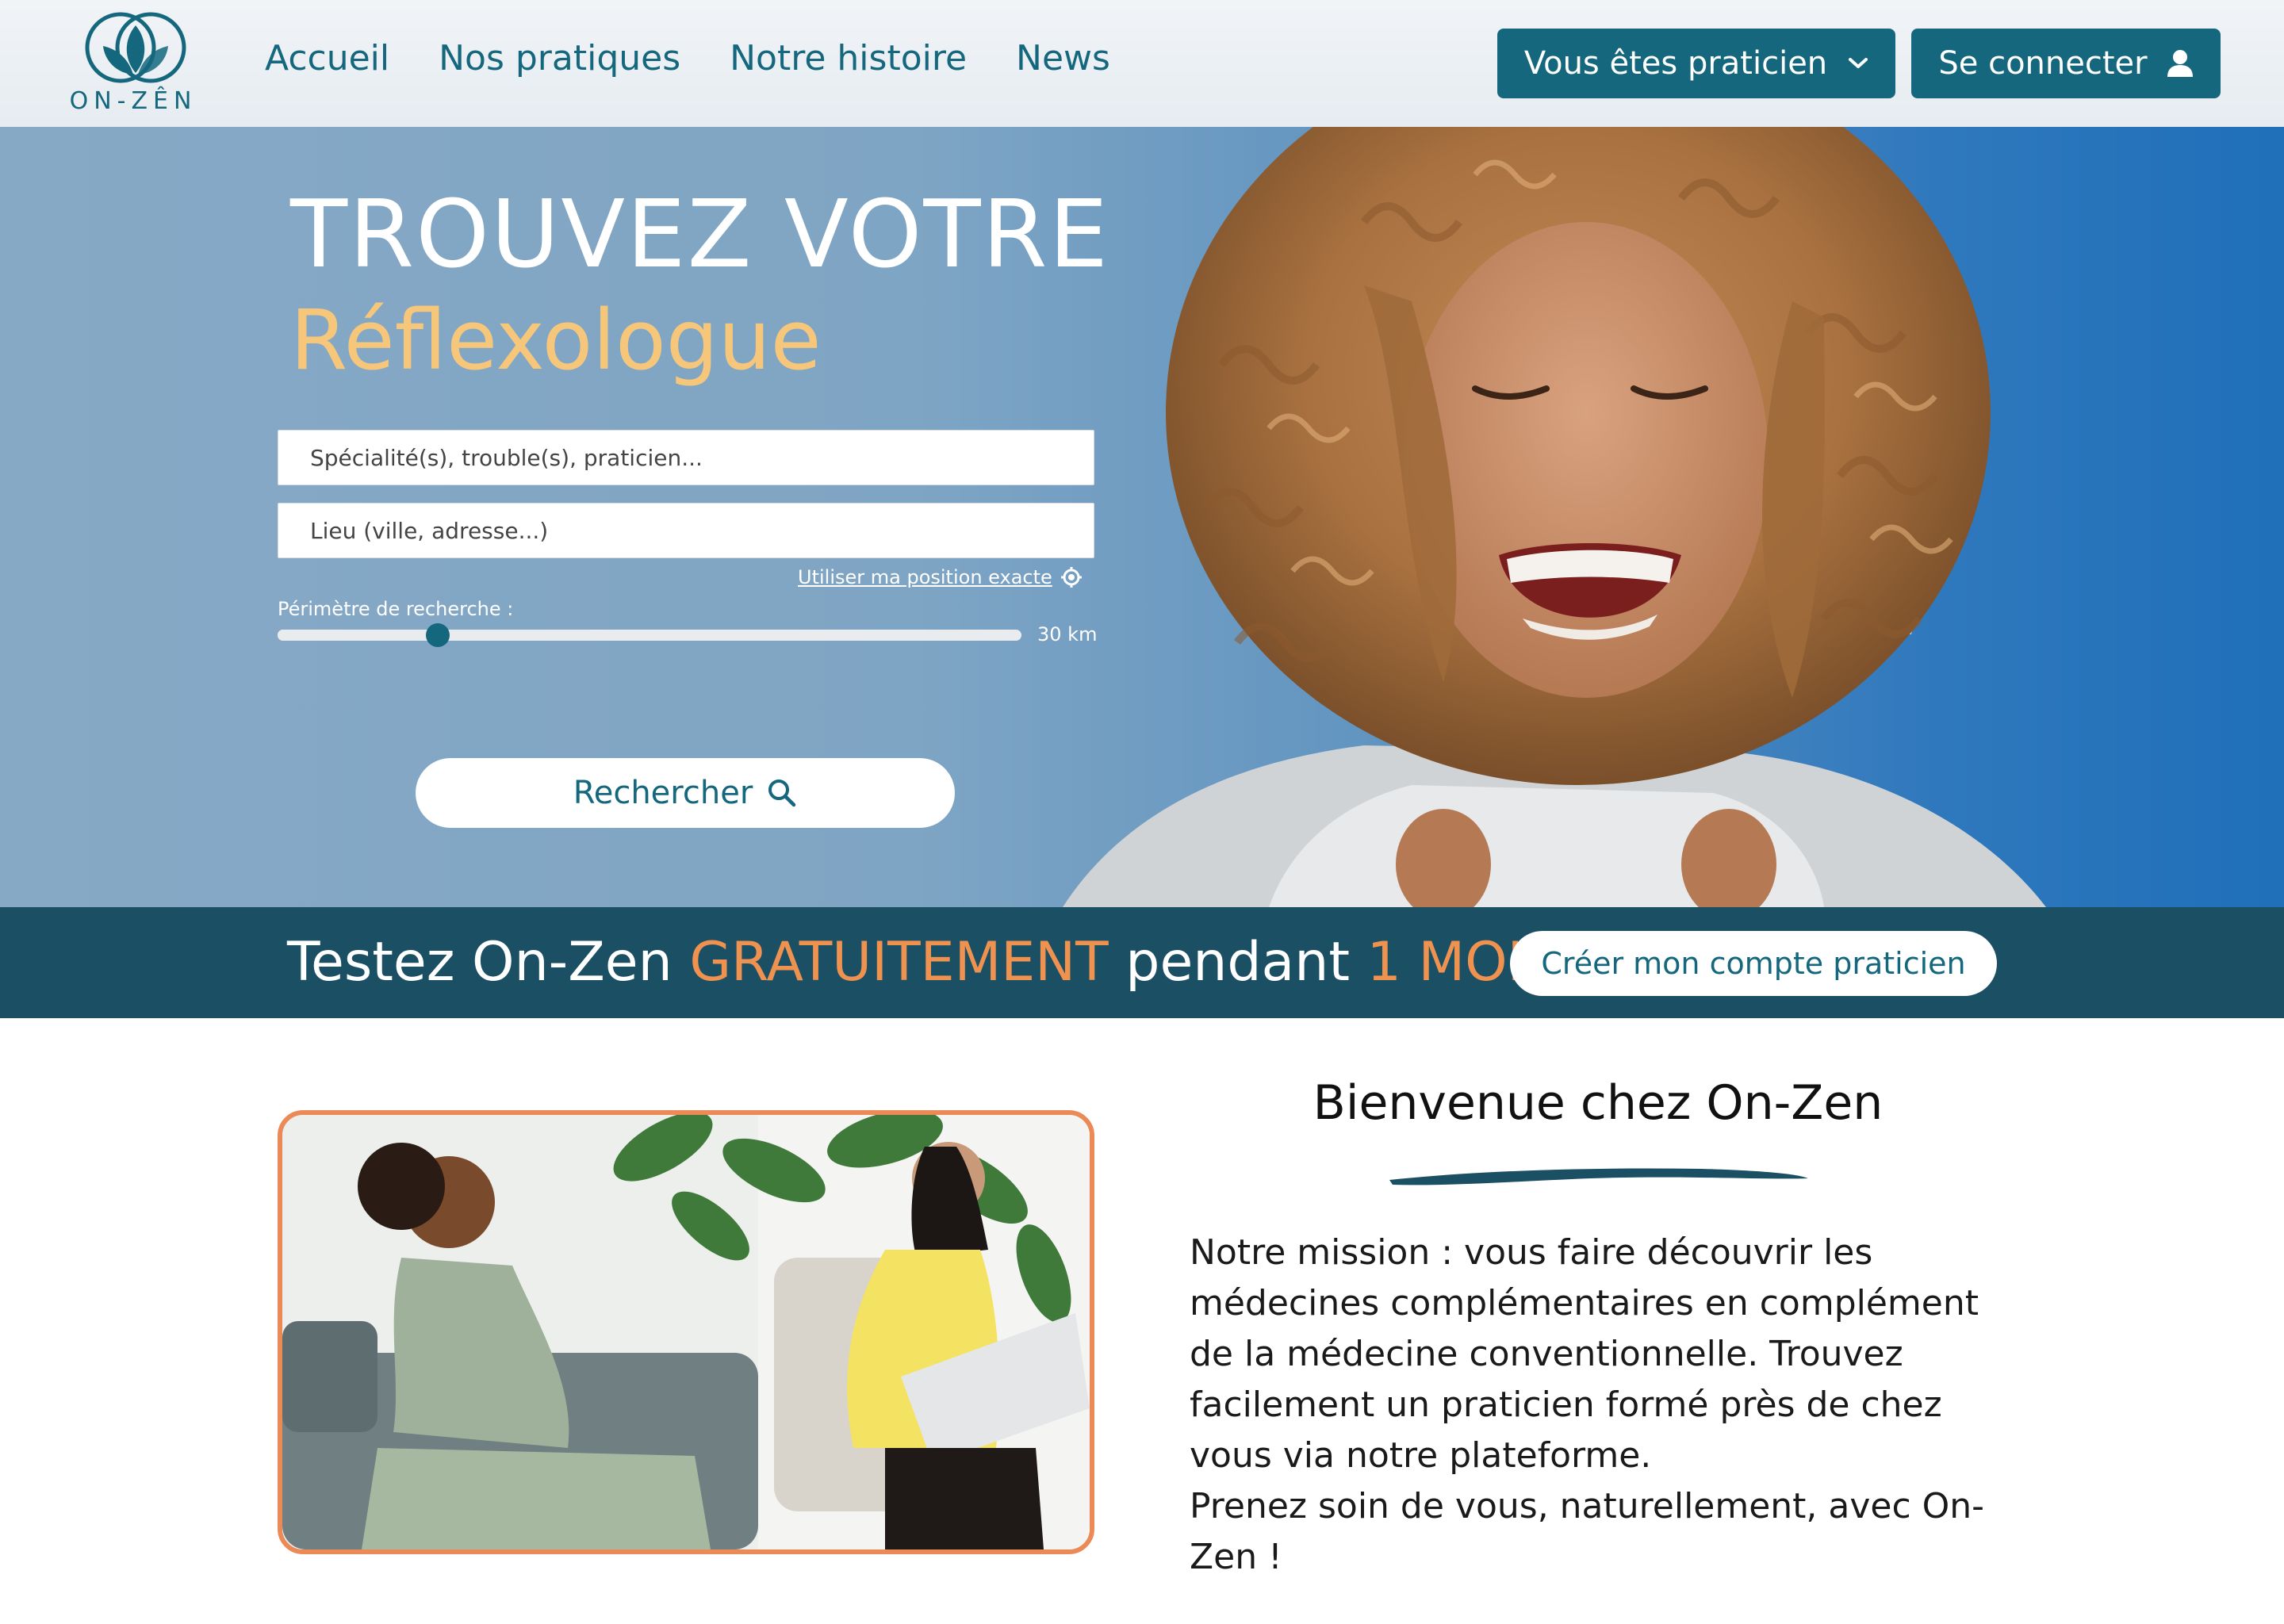 The height and width of the screenshot is (1624, 2284). What do you see at coordinates (437, 635) in the screenshot?
I see `slider-thumb` at bounding box center [437, 635].